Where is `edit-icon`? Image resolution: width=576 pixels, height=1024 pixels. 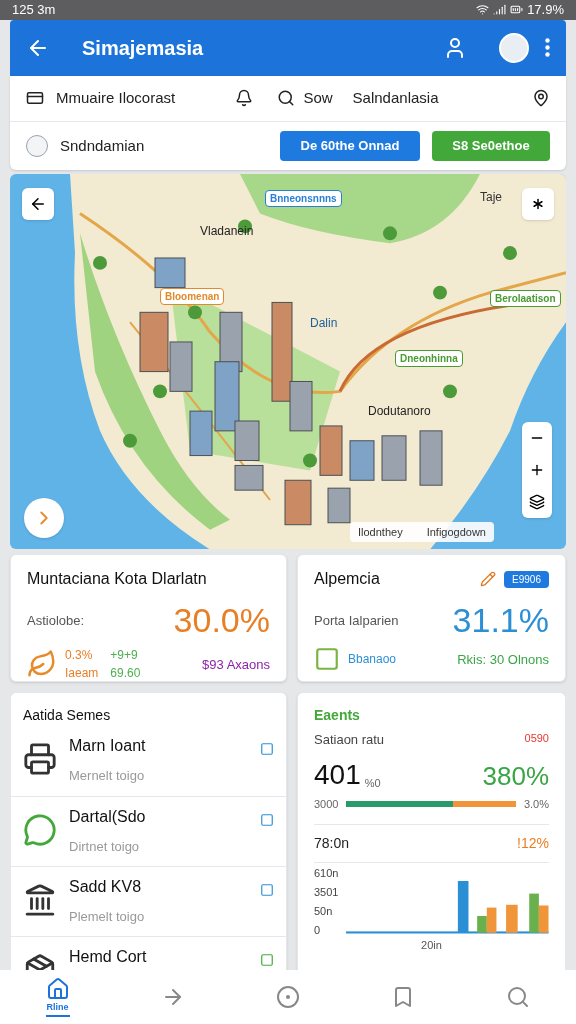
edit-icon is located at coordinates (488, 579).